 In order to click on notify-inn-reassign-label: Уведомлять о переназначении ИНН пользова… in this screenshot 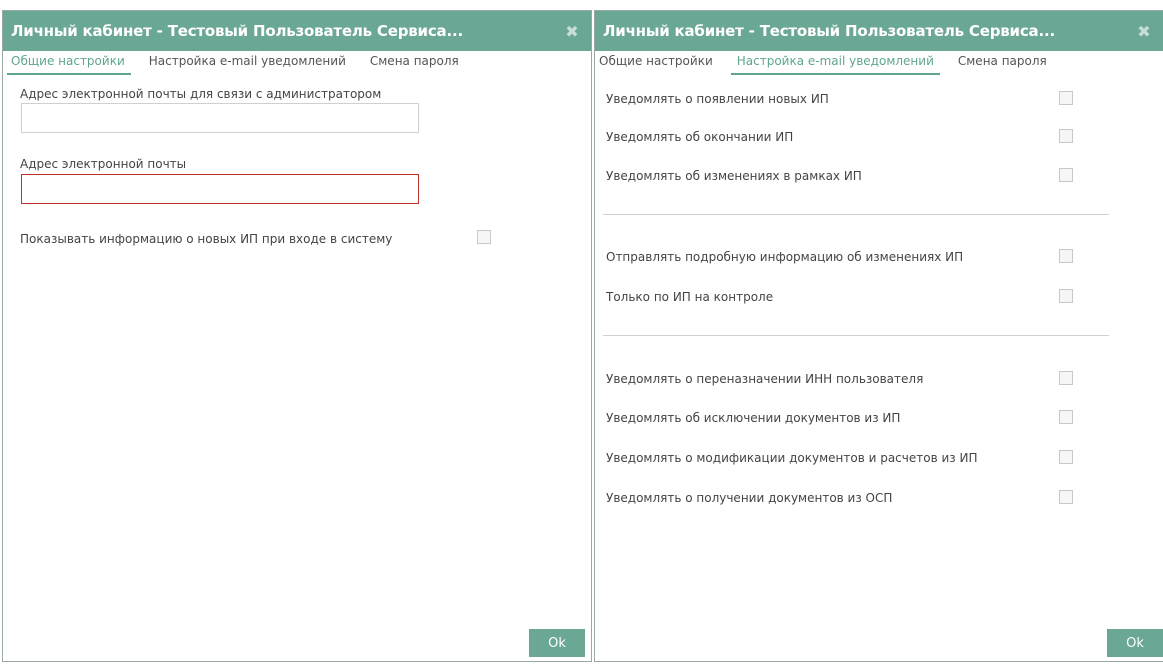, I will do `click(765, 379)`.